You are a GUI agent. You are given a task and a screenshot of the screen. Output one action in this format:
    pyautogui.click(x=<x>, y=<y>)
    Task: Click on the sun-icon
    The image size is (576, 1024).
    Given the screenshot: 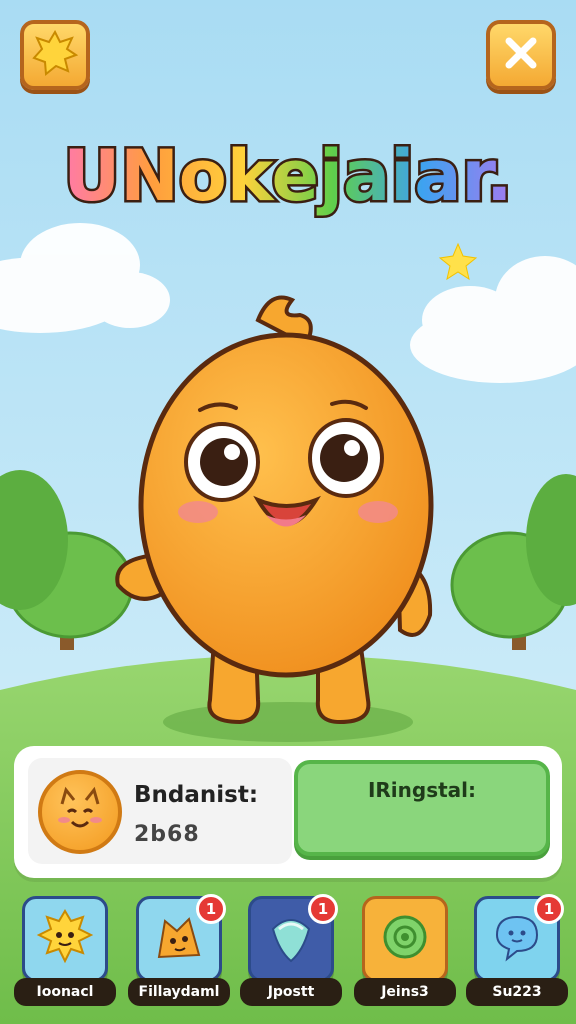 What is the action you would take?
    pyautogui.click(x=55, y=54)
    